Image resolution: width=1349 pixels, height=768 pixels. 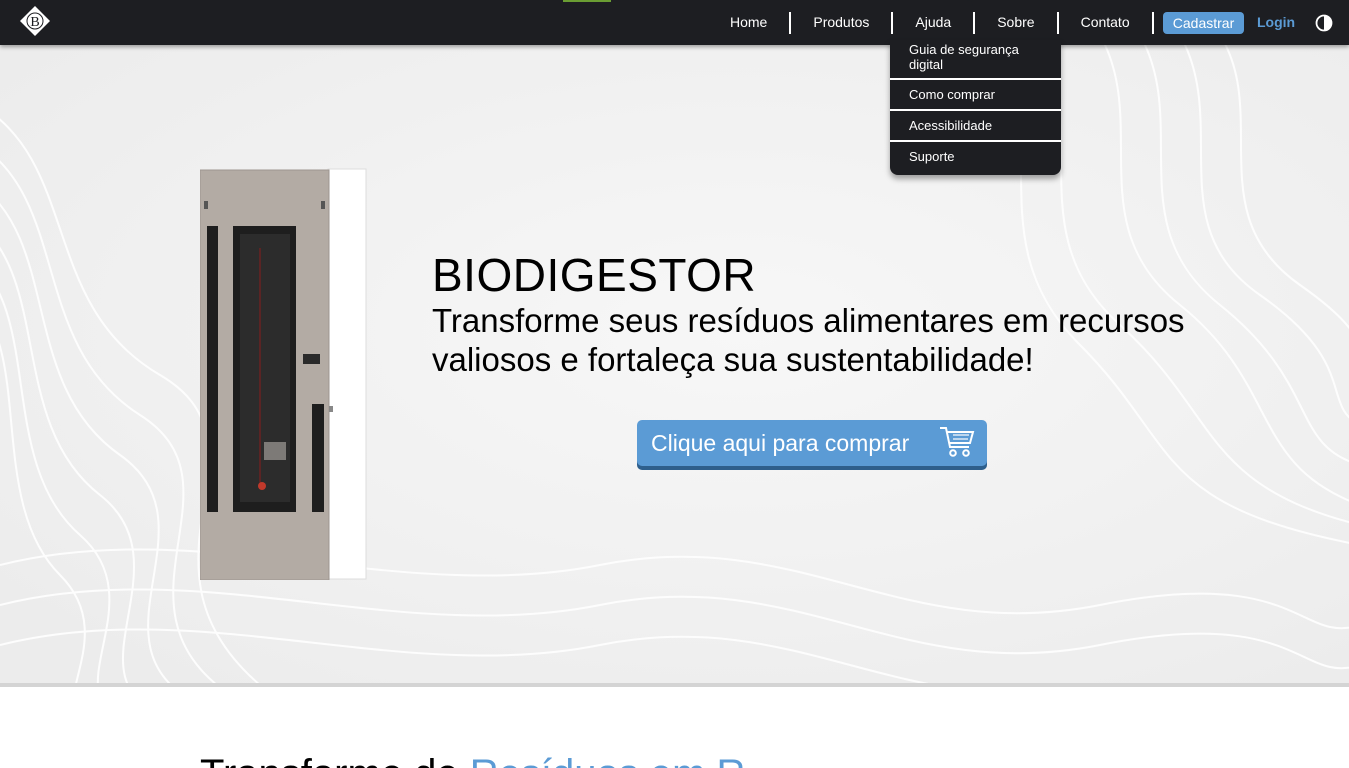 What do you see at coordinates (748, 22) in the screenshot?
I see `nav-item-home: Home` at bounding box center [748, 22].